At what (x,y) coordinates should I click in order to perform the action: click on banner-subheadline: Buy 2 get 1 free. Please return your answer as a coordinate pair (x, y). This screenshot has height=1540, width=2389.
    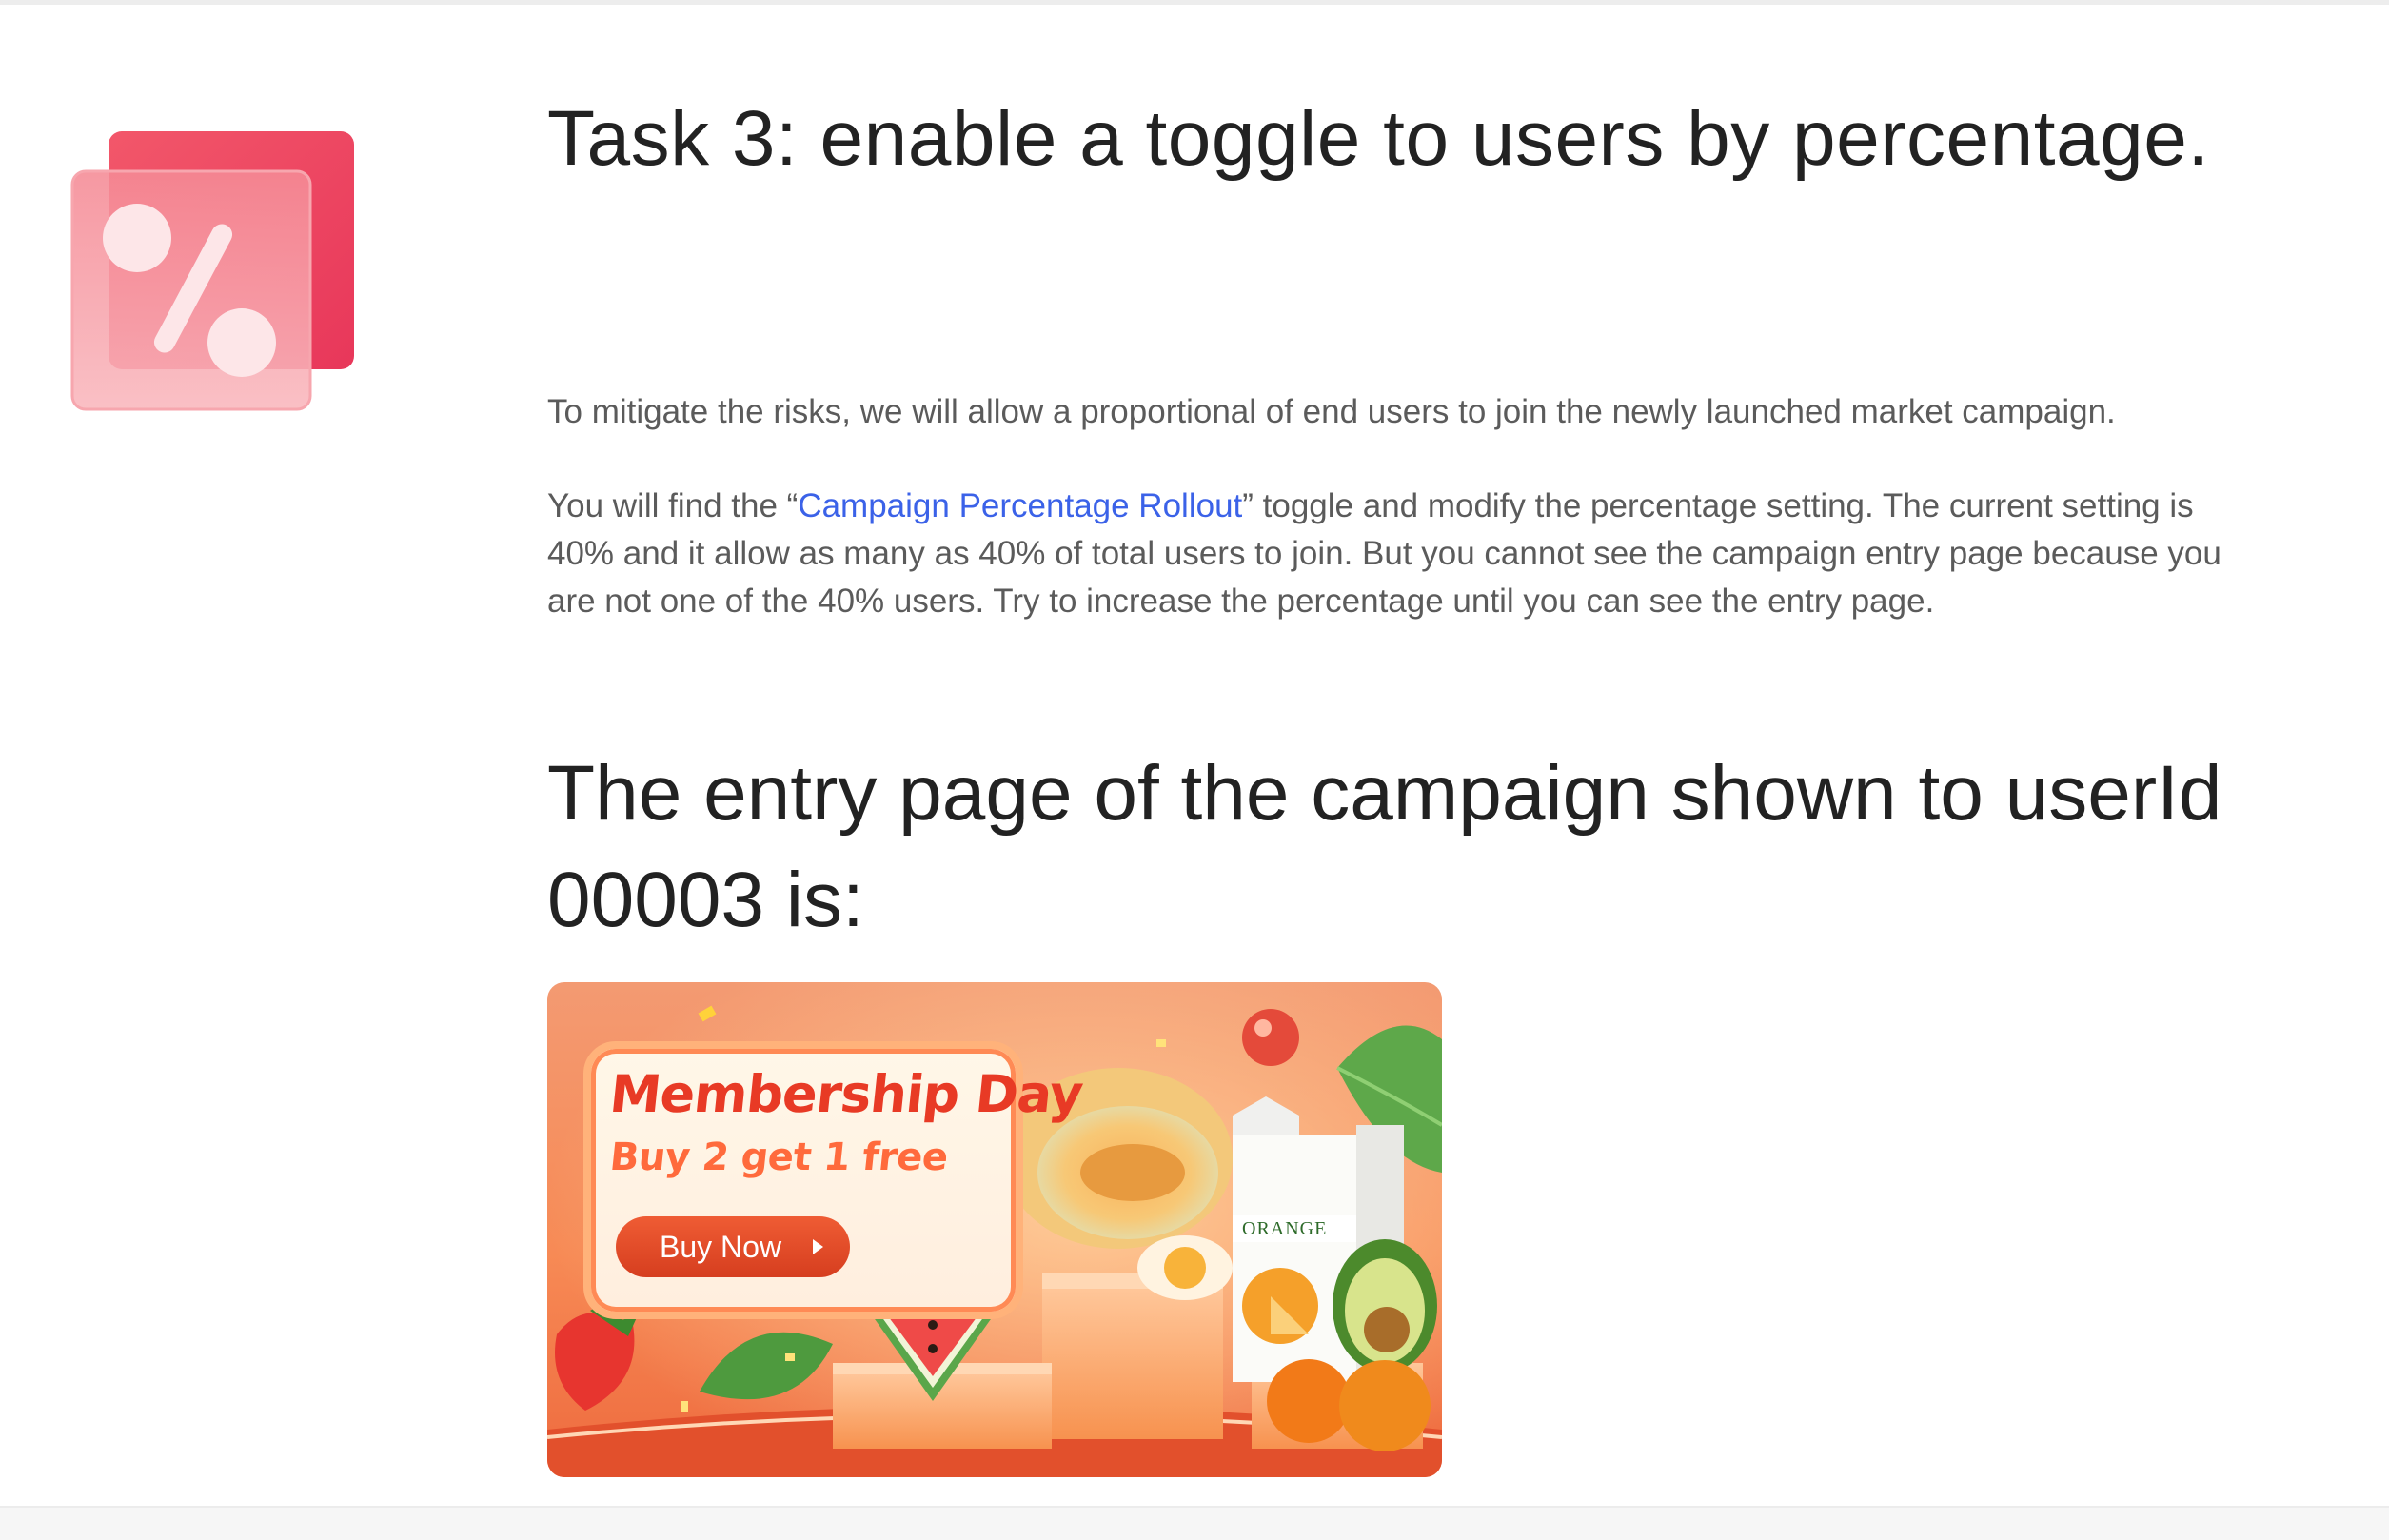
    Looking at the image, I should click on (779, 1157).